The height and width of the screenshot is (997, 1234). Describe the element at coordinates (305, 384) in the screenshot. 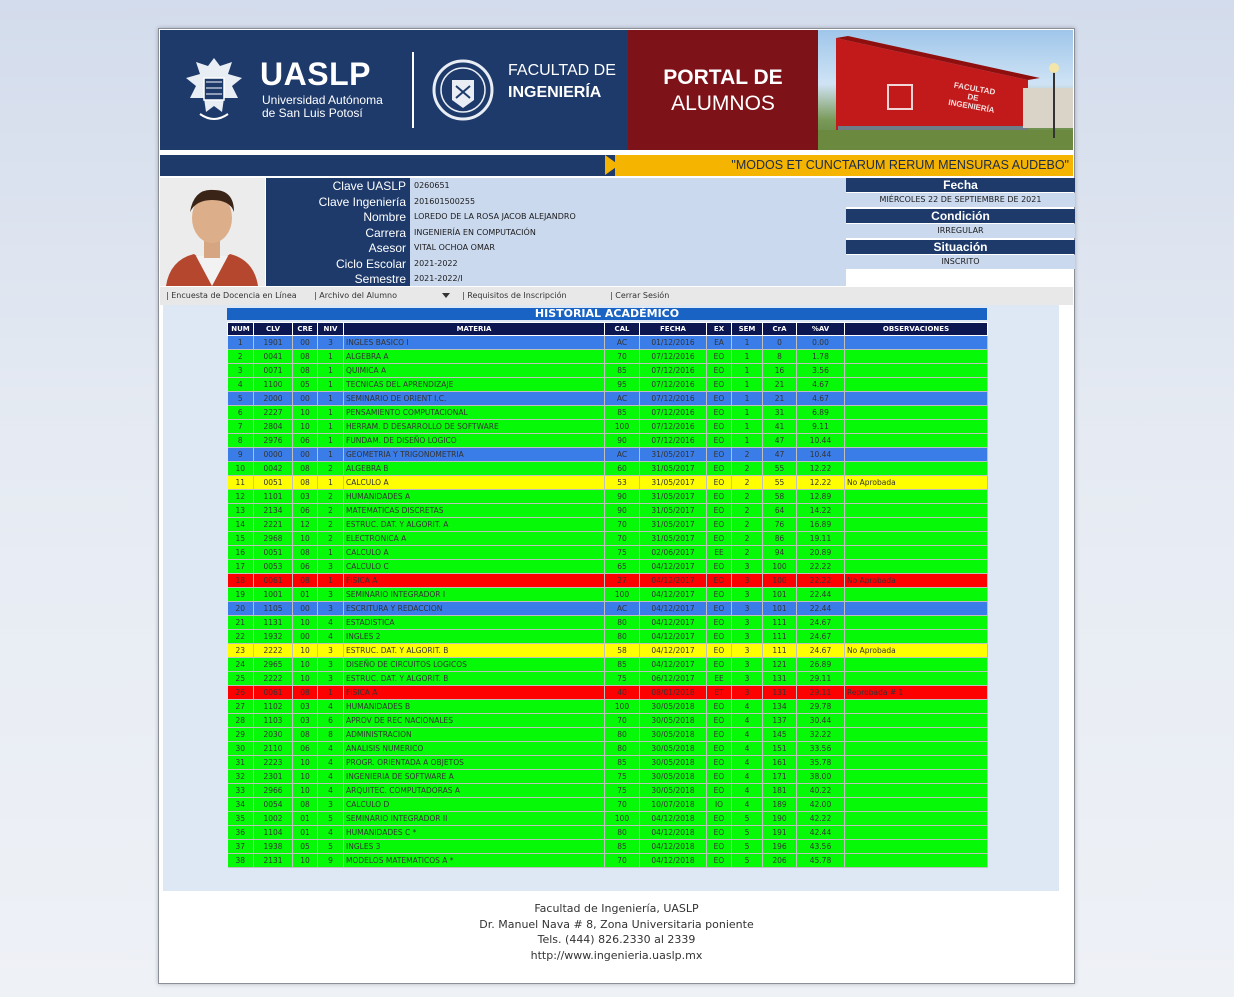

I see `cell-cre: 05` at that location.